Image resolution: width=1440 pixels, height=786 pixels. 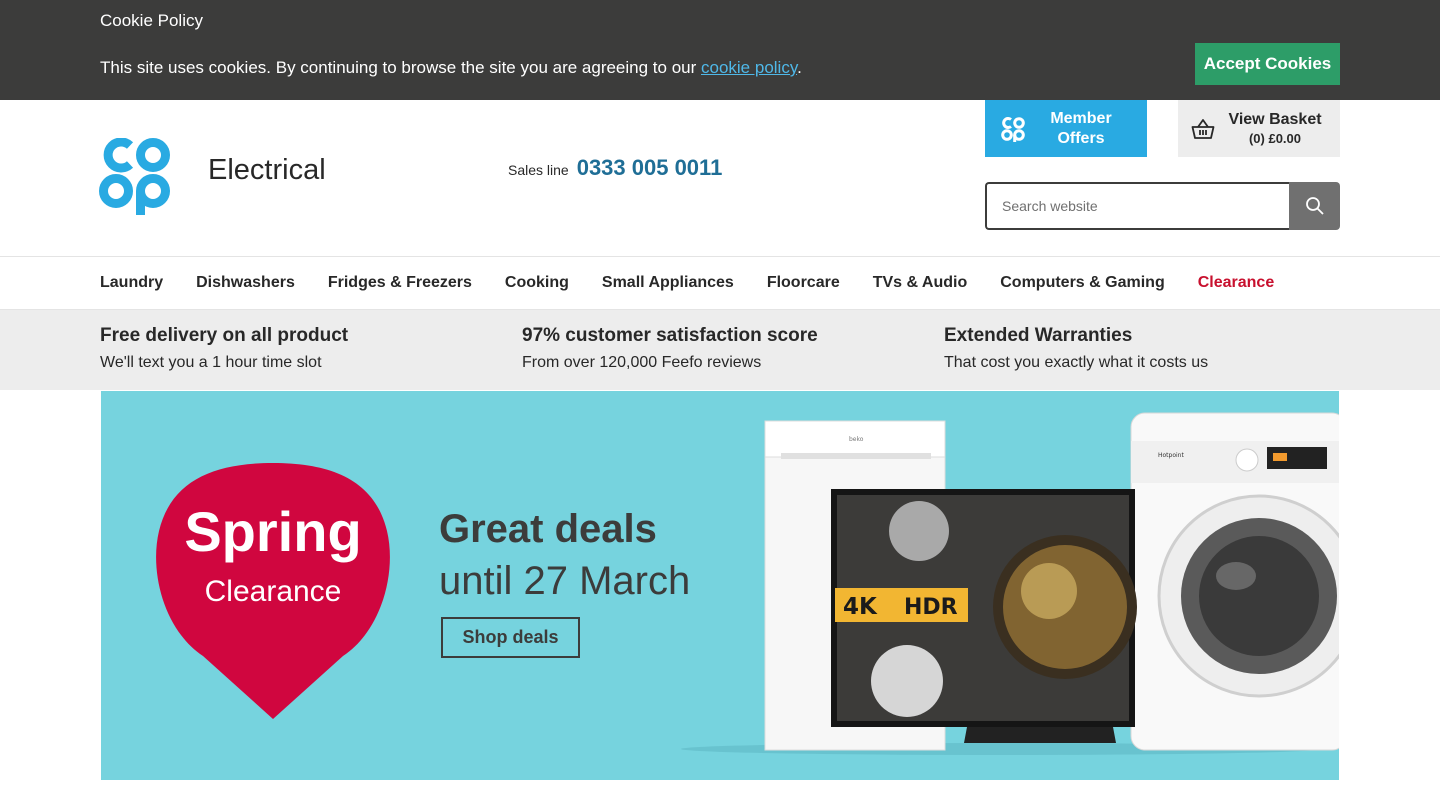 I want to click on benefit-title: Extended Warranties, so click(x=1038, y=335).